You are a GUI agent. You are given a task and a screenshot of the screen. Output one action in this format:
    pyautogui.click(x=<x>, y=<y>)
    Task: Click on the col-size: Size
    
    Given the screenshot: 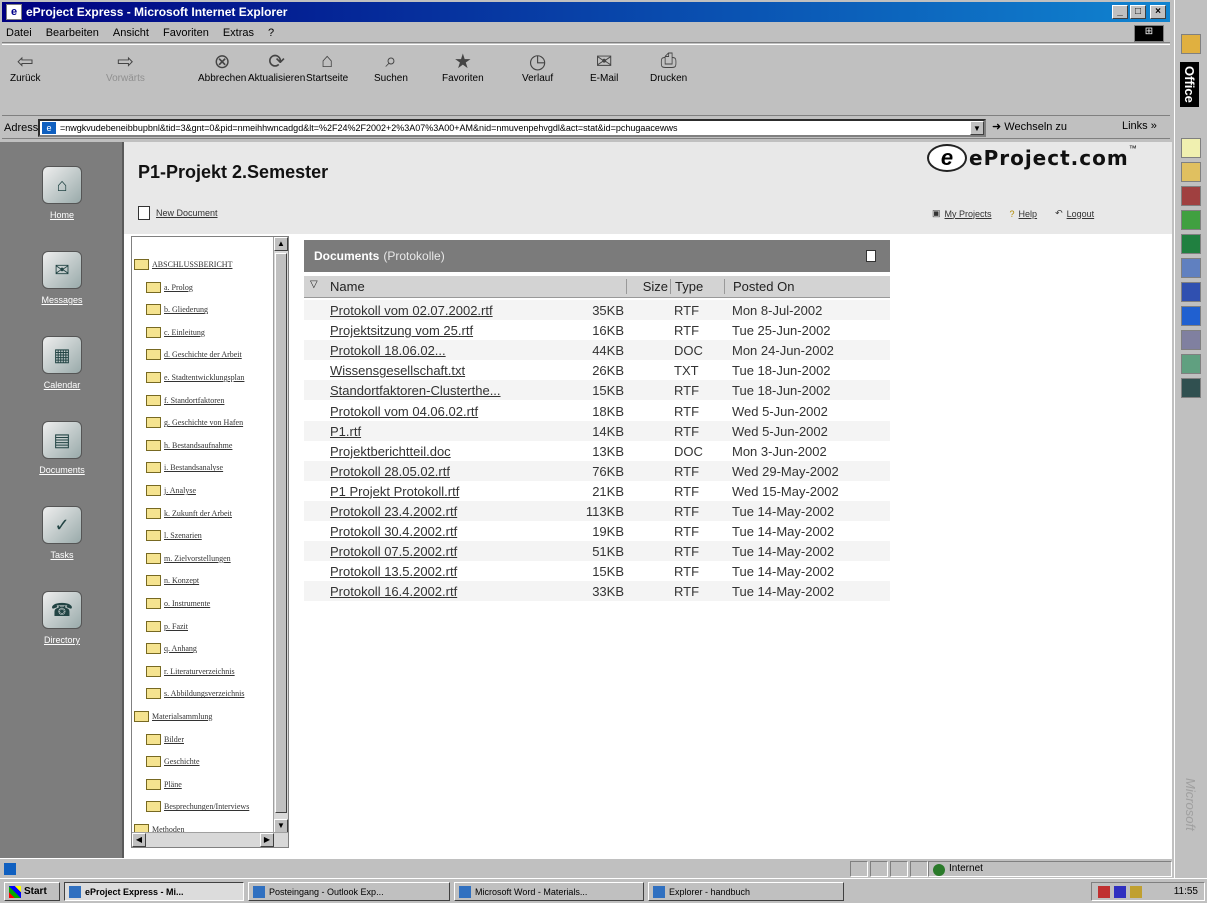 What is the action you would take?
    pyautogui.click(x=647, y=286)
    